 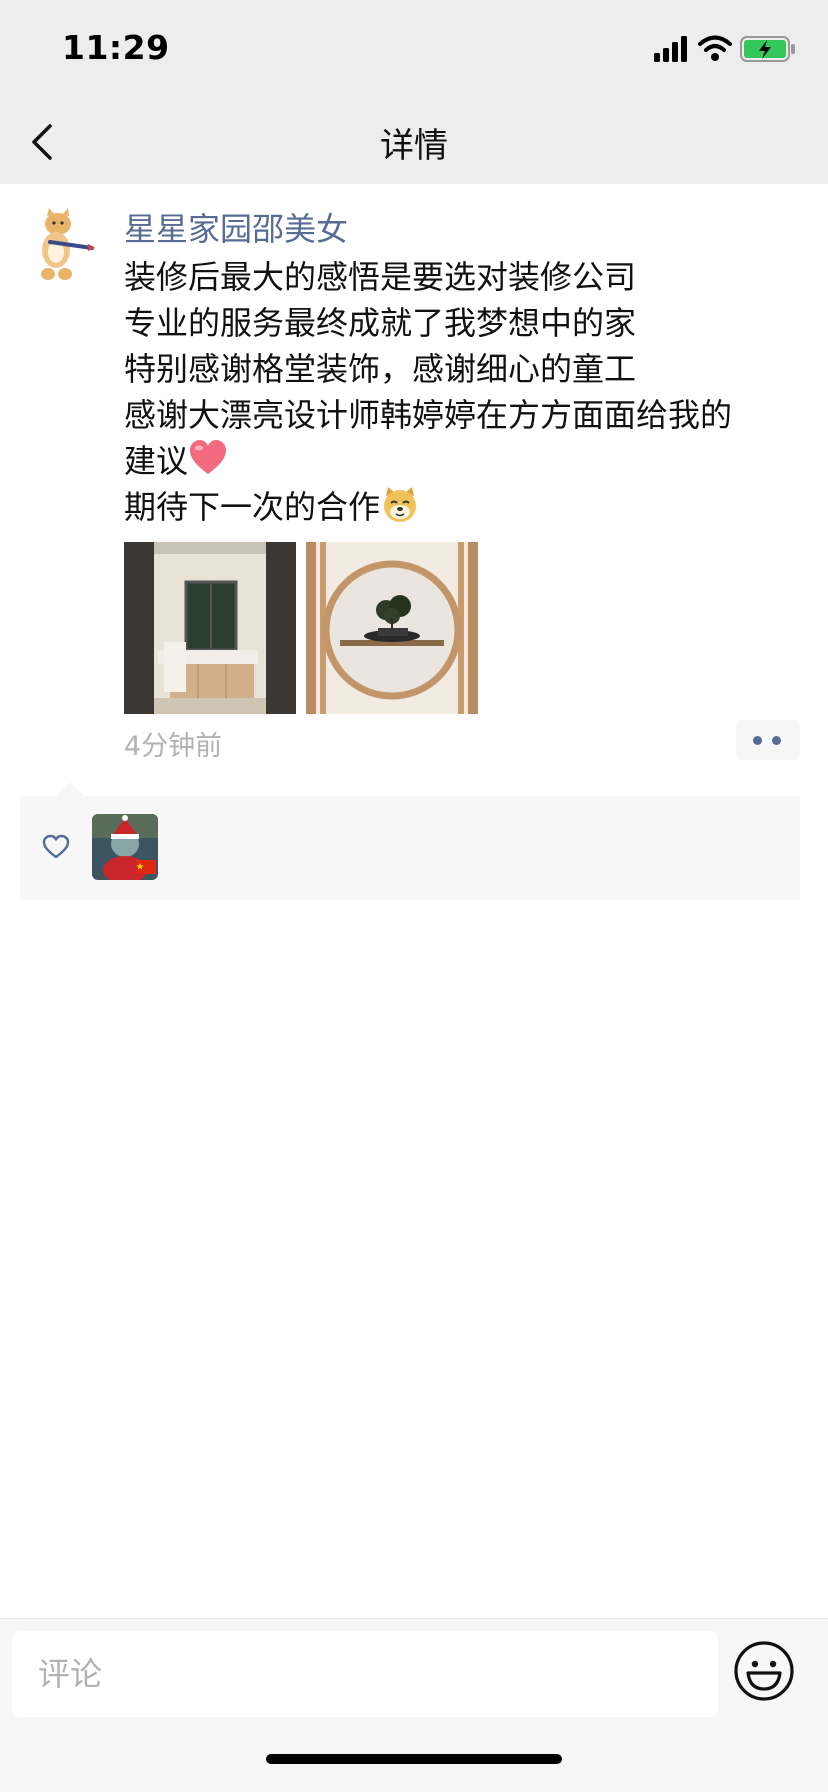 What do you see at coordinates (380, 277) in the screenshot?
I see `post-text-line: 装修后最大的感悟是要选对装修公司` at bounding box center [380, 277].